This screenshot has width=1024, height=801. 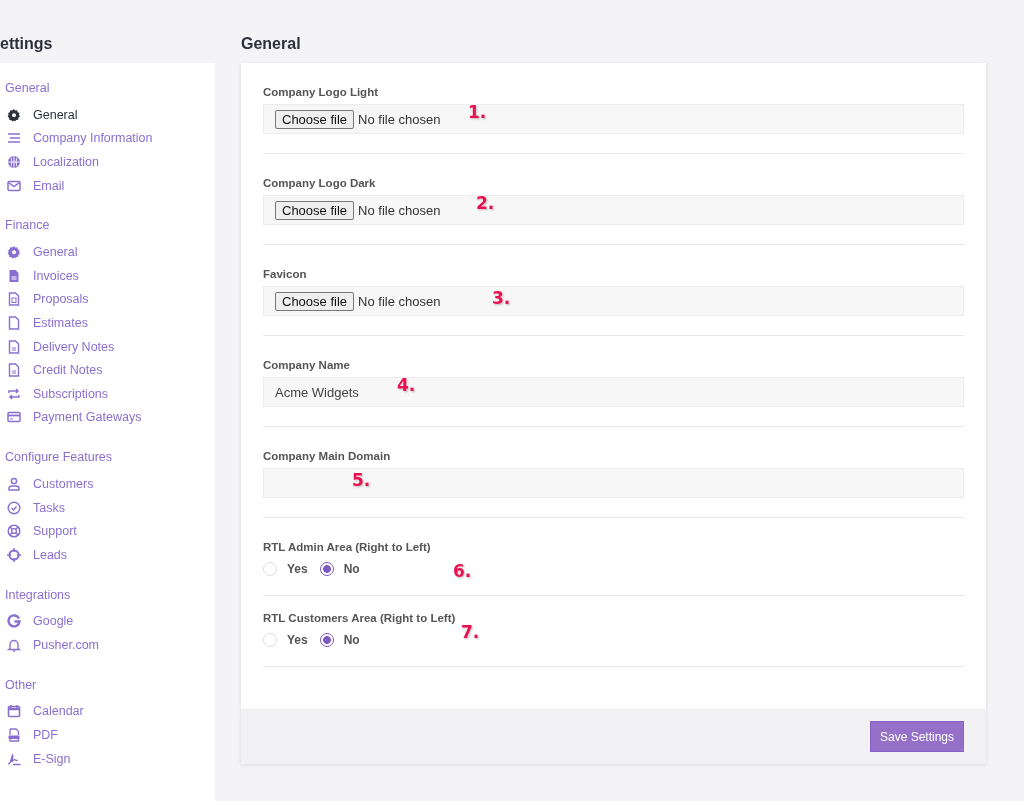 What do you see at coordinates (14, 162) in the screenshot?
I see `globe-icon` at bounding box center [14, 162].